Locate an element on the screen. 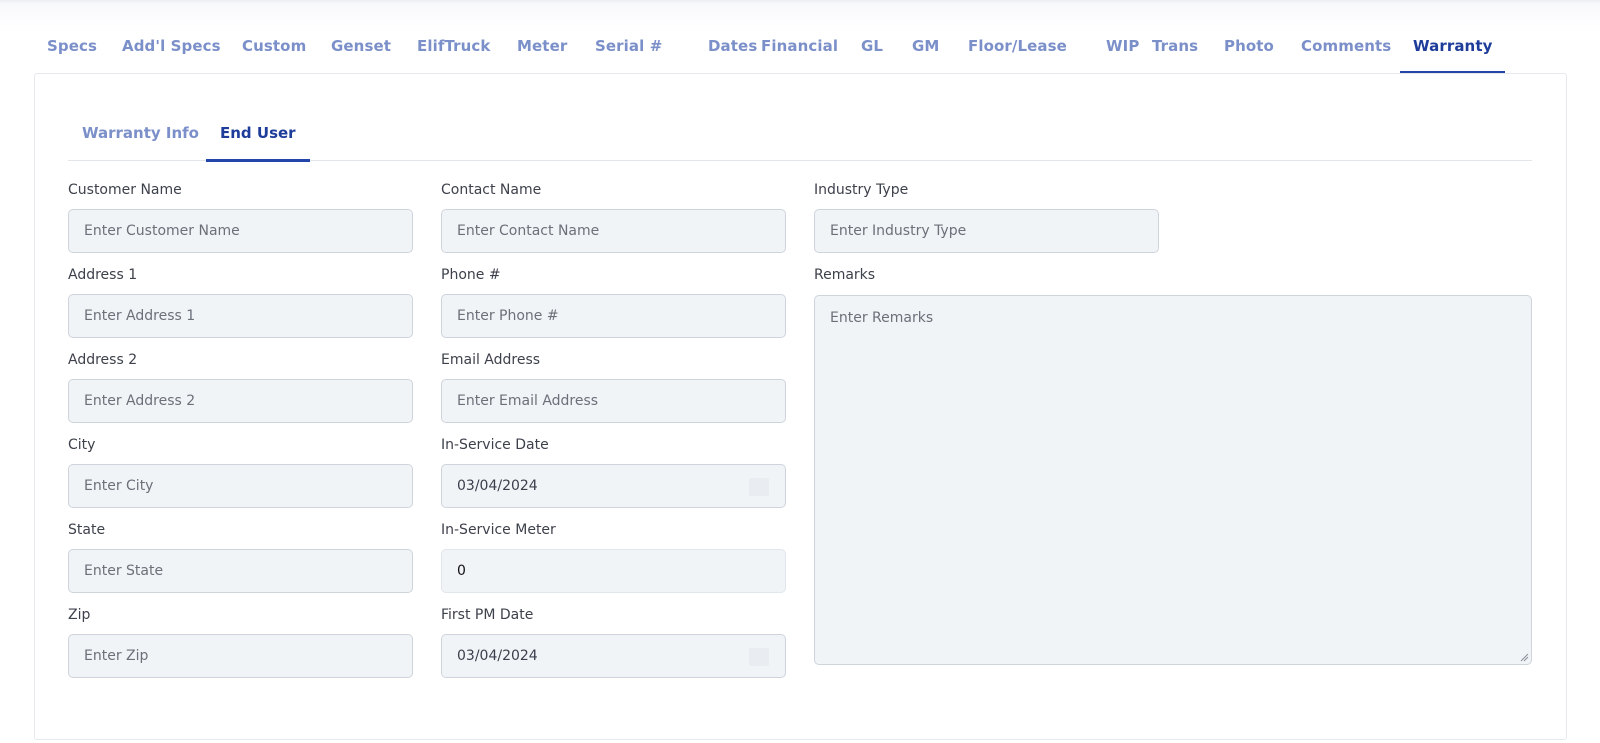 The image size is (1600, 743). tab-comments: Comments is located at coordinates (1346, 50).